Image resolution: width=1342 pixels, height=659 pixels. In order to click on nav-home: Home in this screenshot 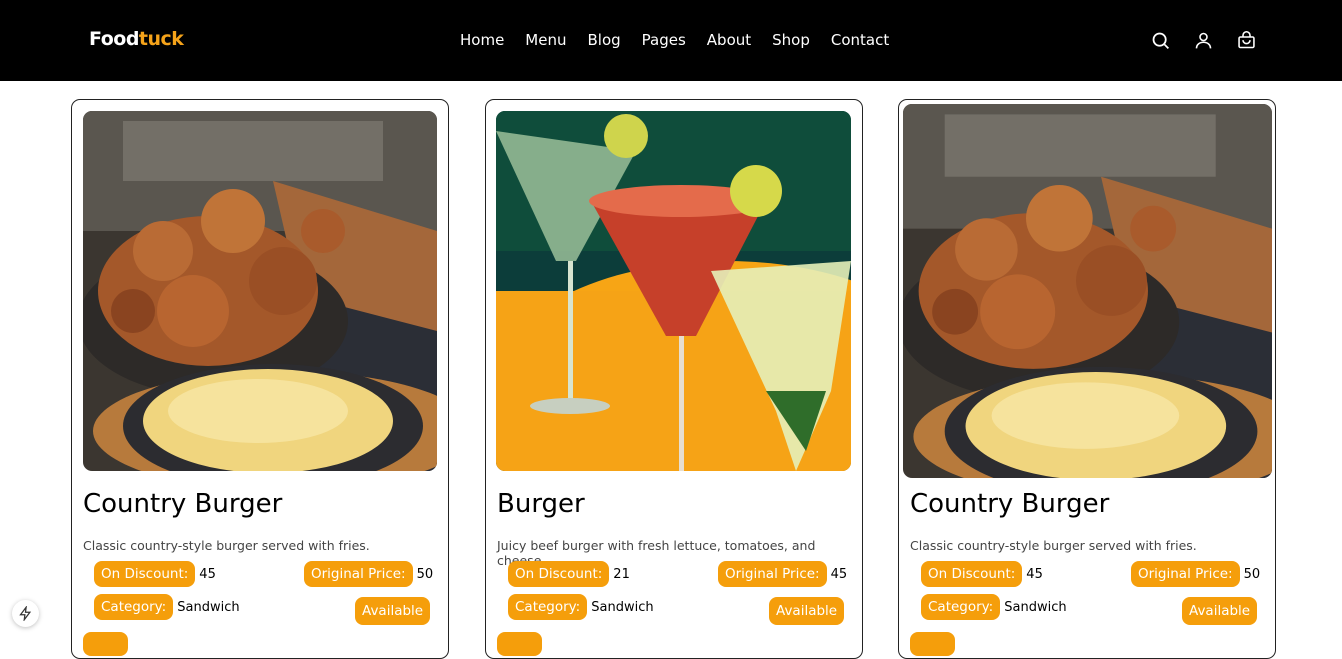, I will do `click(482, 40)`.